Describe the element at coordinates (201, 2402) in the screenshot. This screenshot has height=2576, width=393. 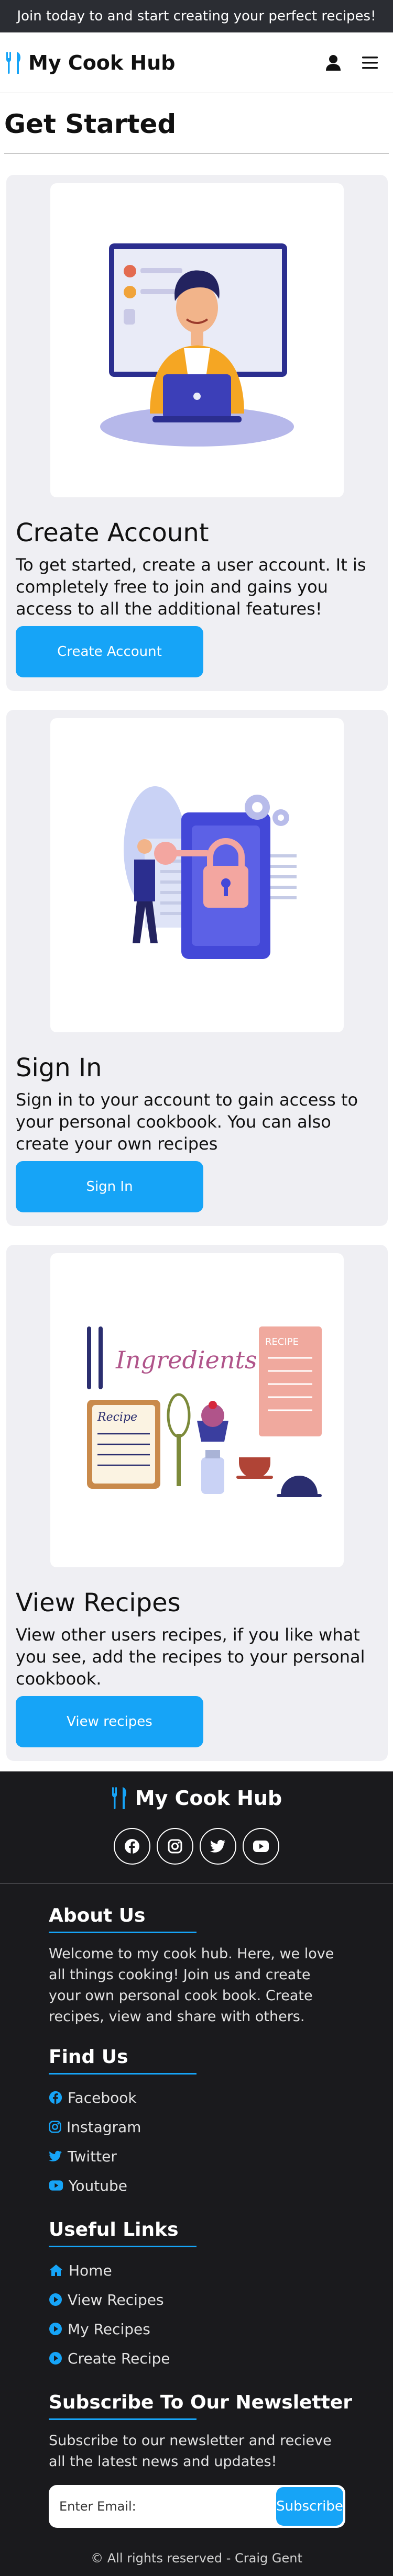
I see `newsletter-heading: Subscribe To Our Newsletter` at that location.